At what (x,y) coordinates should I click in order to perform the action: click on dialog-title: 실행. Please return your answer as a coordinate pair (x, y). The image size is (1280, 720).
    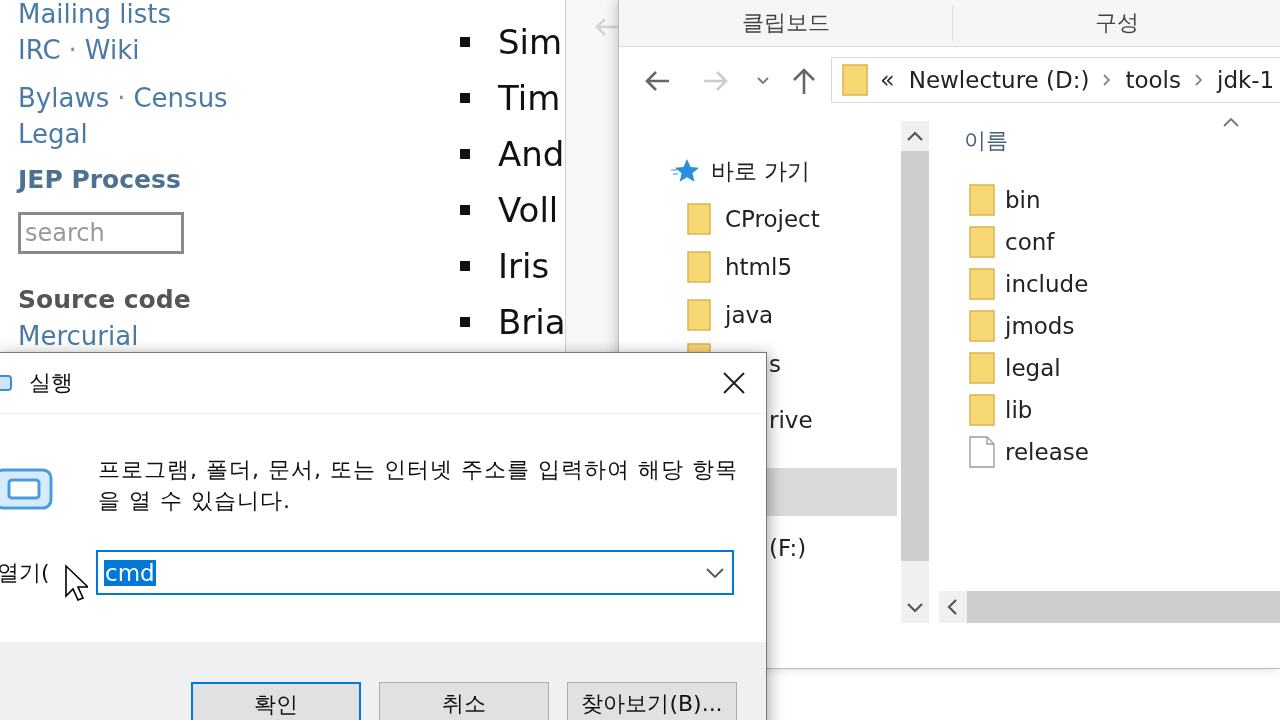
    Looking at the image, I should click on (51, 383).